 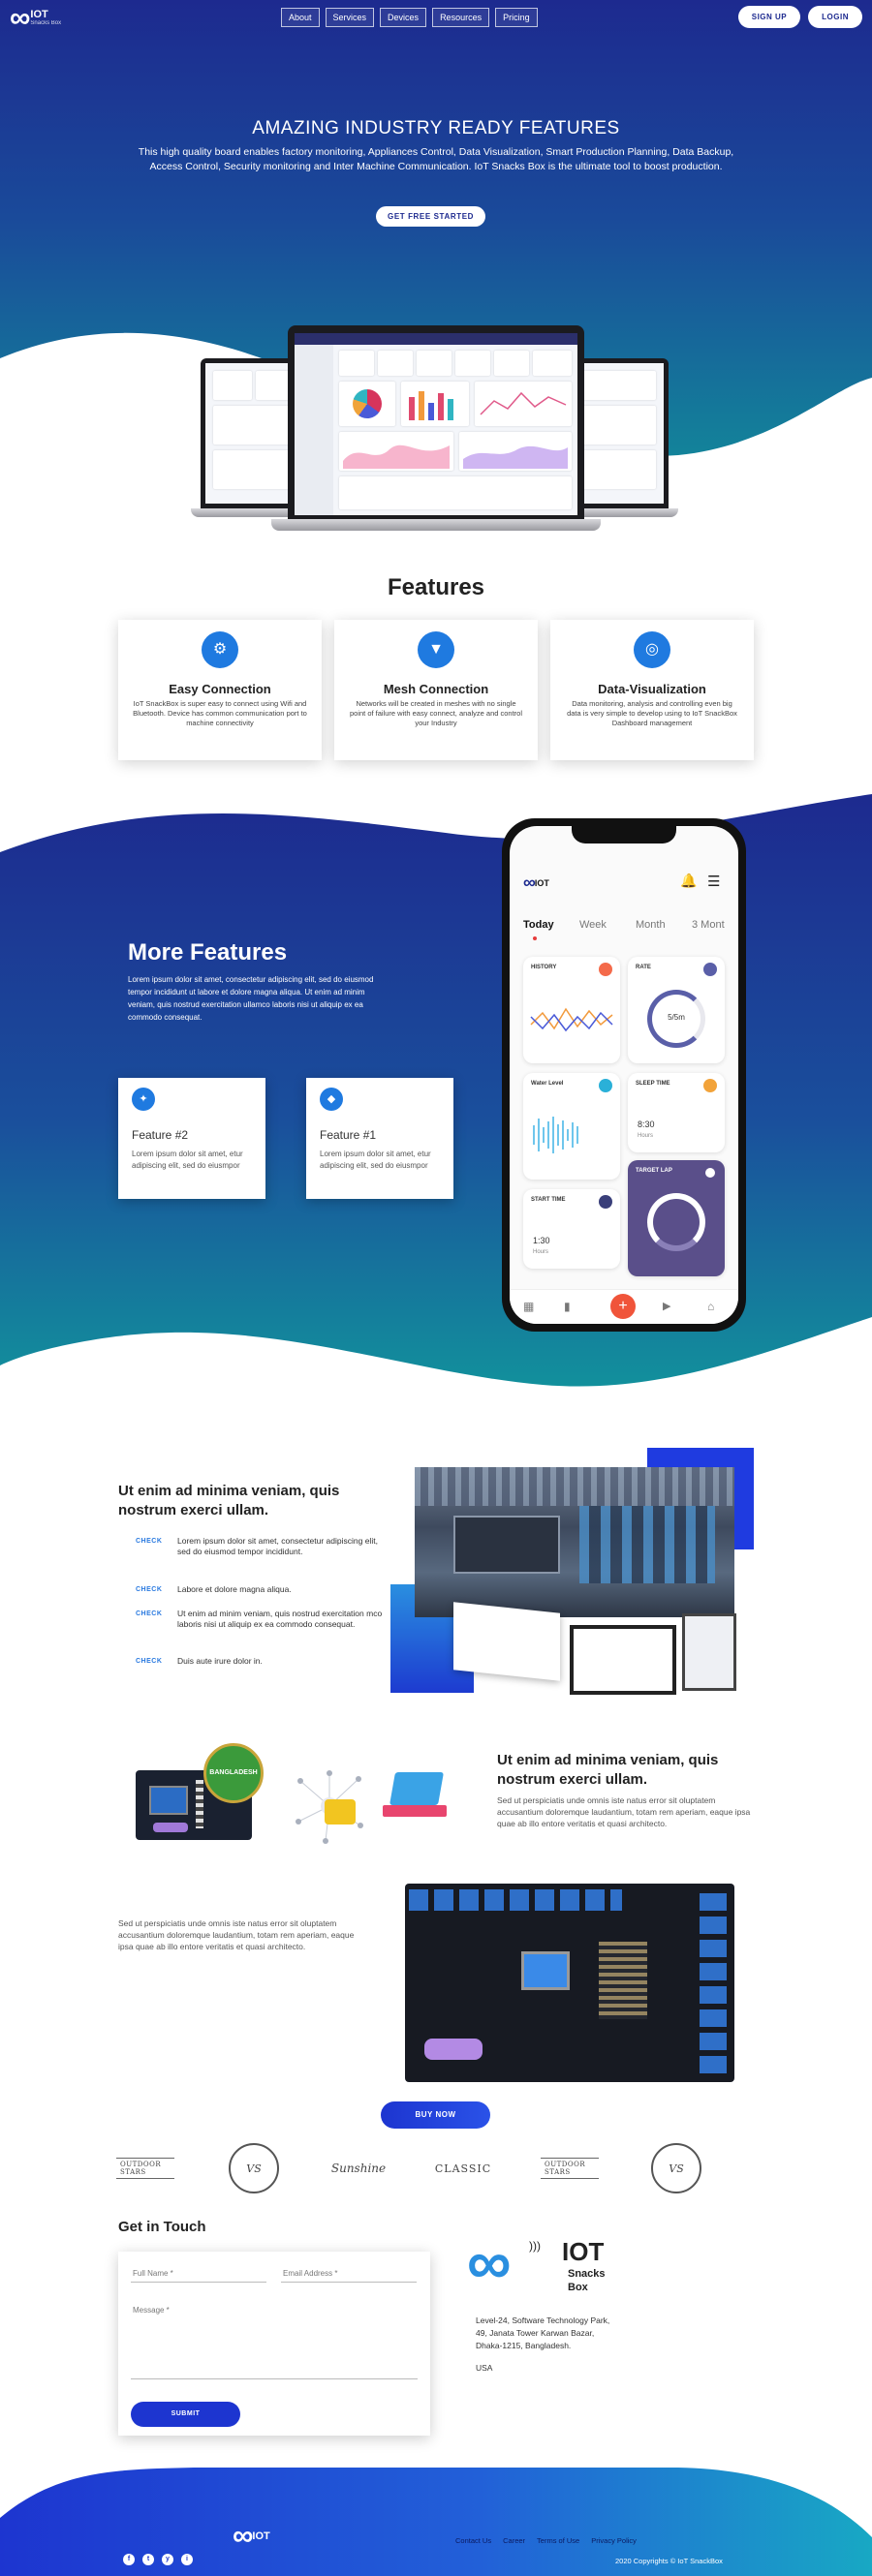 What do you see at coordinates (624, 834) in the screenshot?
I see `phone-notch` at bounding box center [624, 834].